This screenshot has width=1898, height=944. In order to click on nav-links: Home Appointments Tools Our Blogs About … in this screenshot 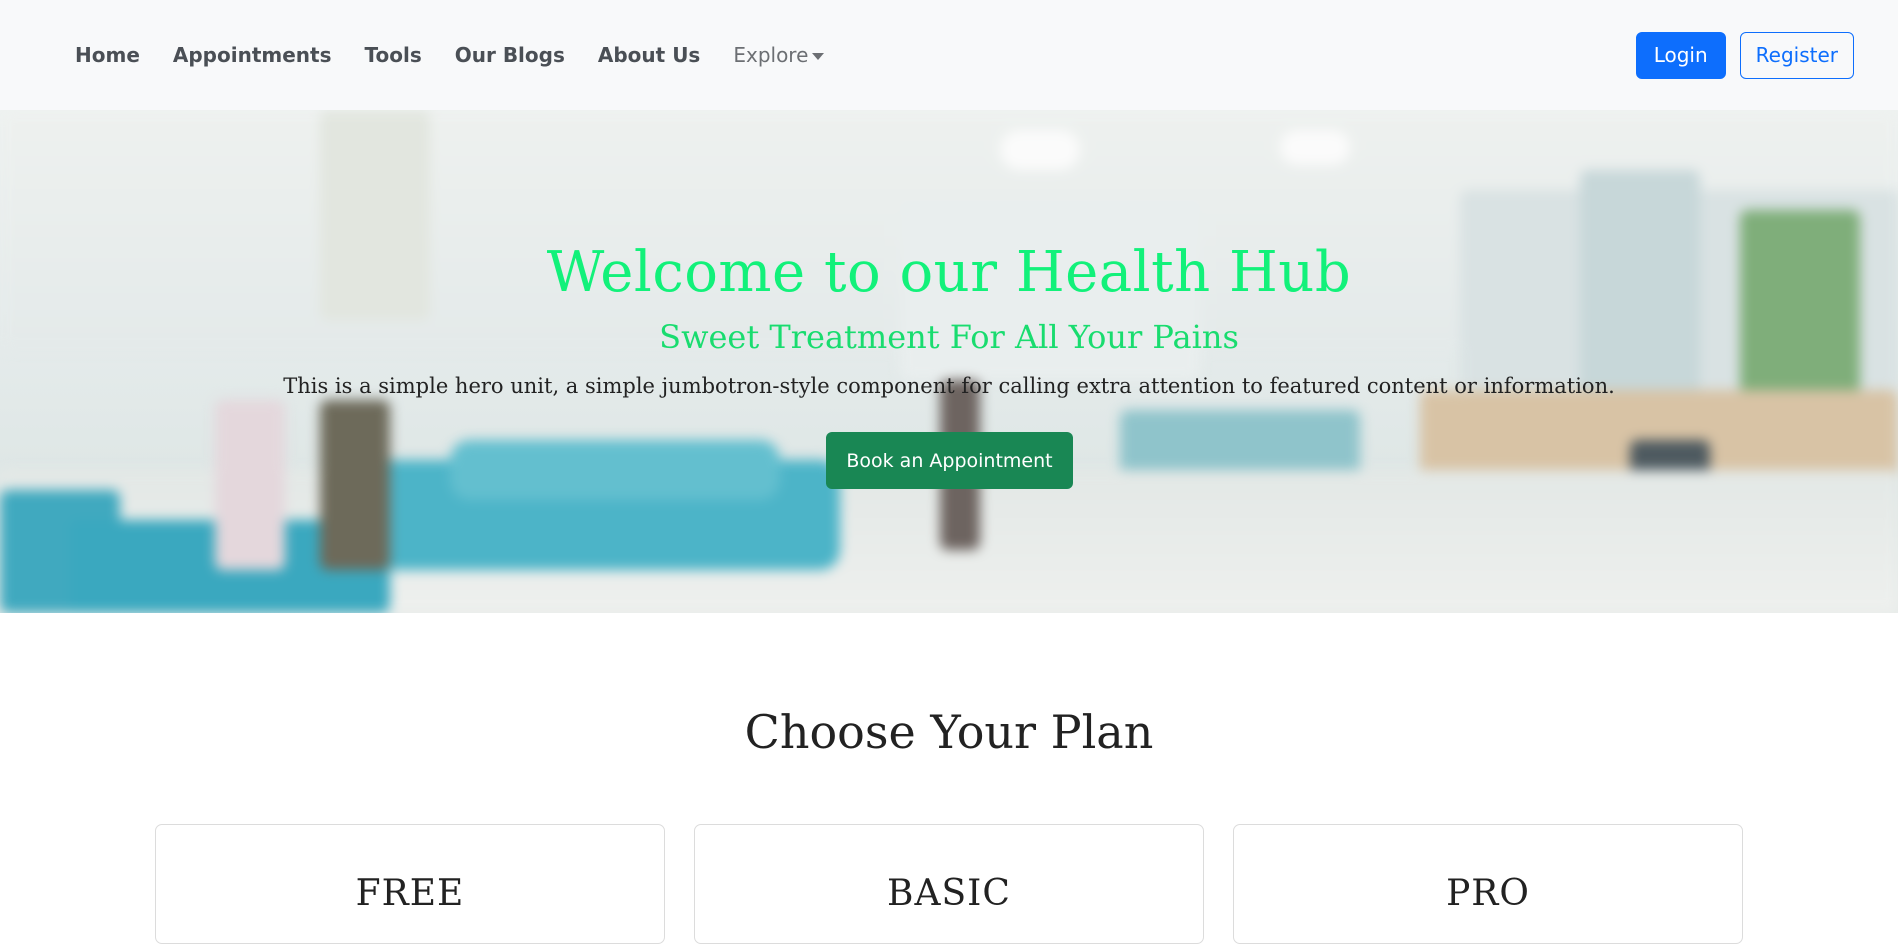, I will do `click(466, 55)`.